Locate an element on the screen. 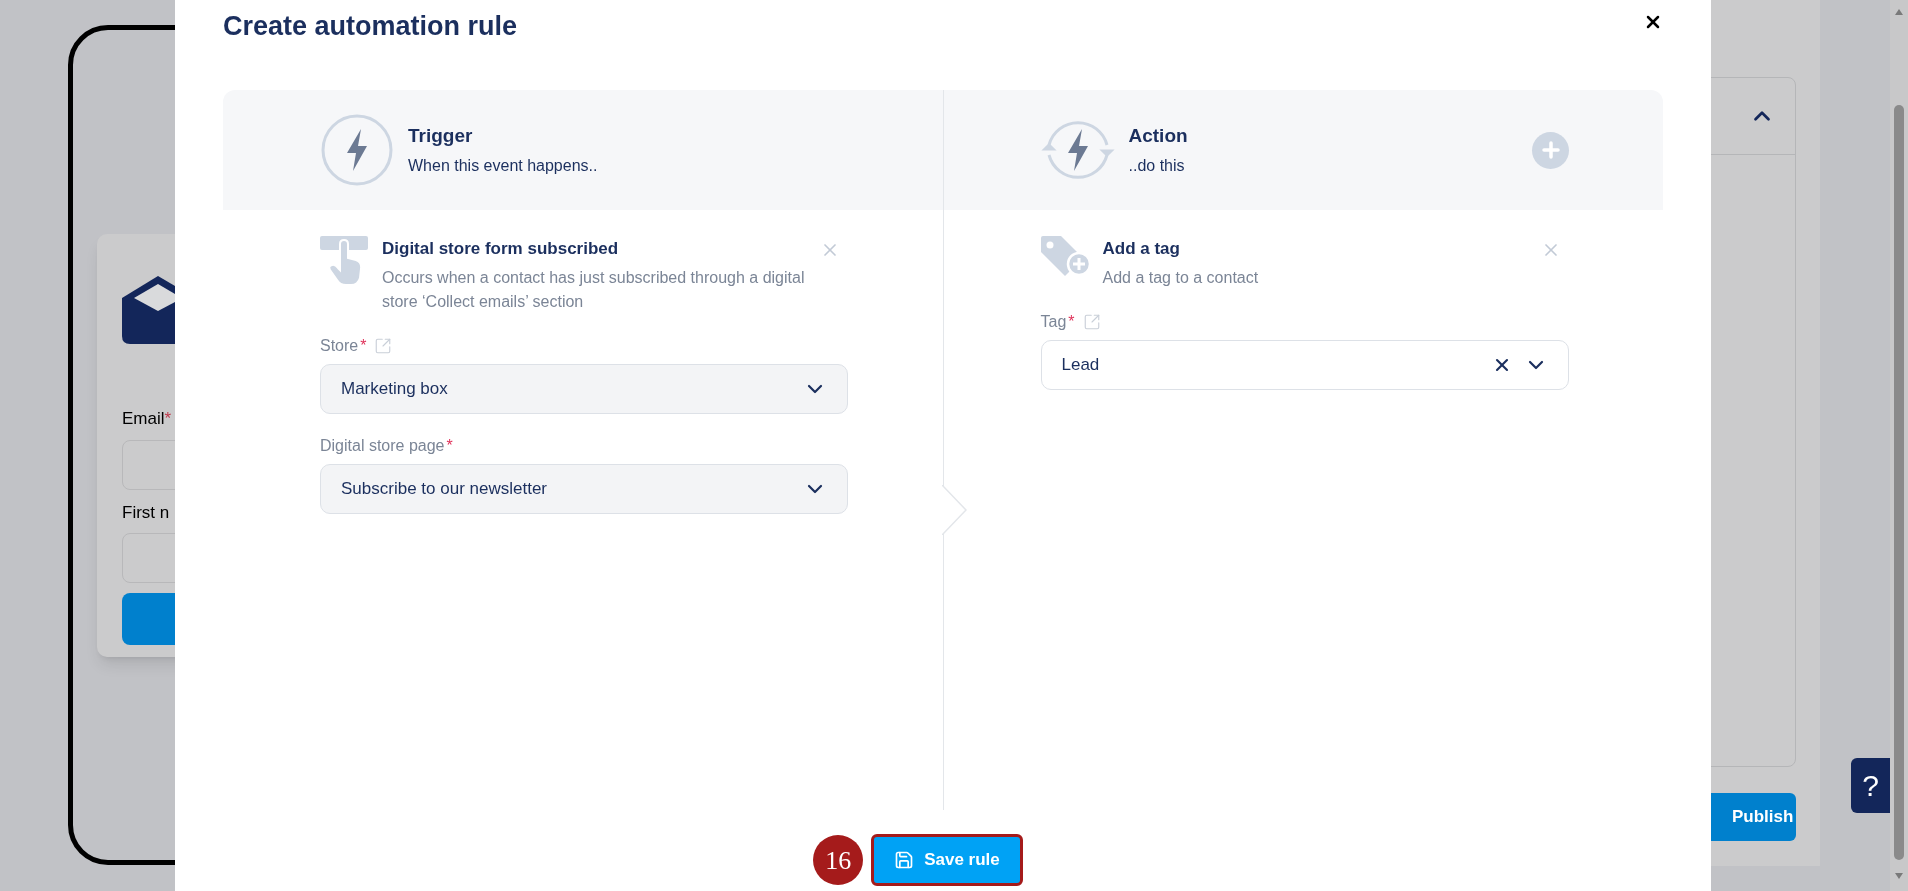 The width and height of the screenshot is (1908, 891). modal-title: Create automation rule is located at coordinates (370, 26).